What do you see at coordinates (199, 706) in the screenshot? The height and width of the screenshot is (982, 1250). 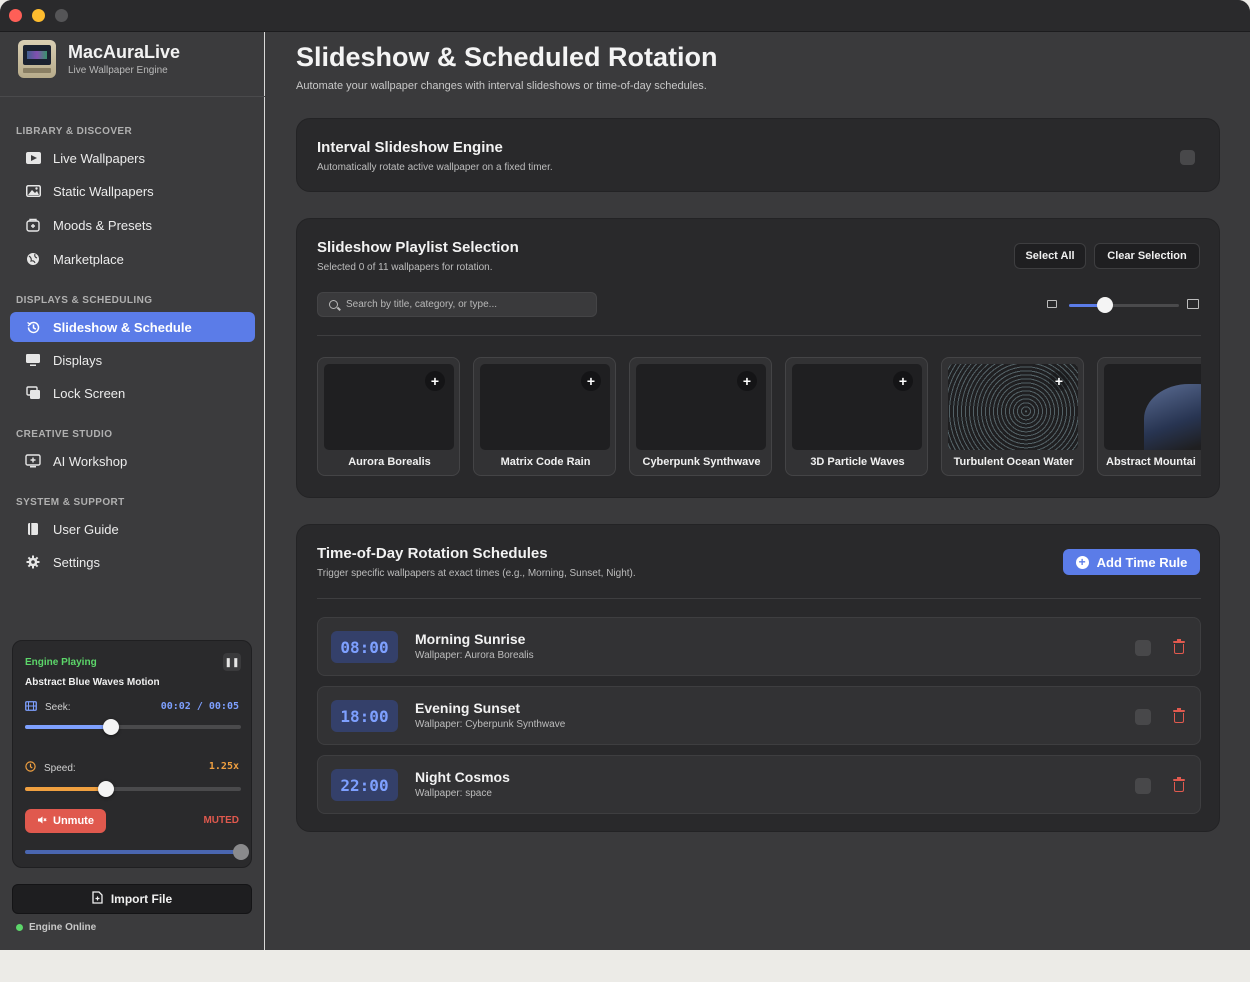 I see `playback-time: 00:02 / 00:05` at bounding box center [199, 706].